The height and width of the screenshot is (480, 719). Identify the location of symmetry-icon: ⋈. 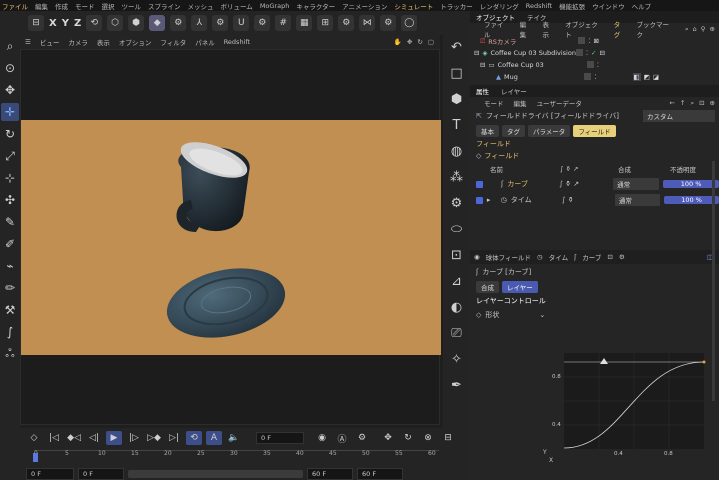
(367, 23).